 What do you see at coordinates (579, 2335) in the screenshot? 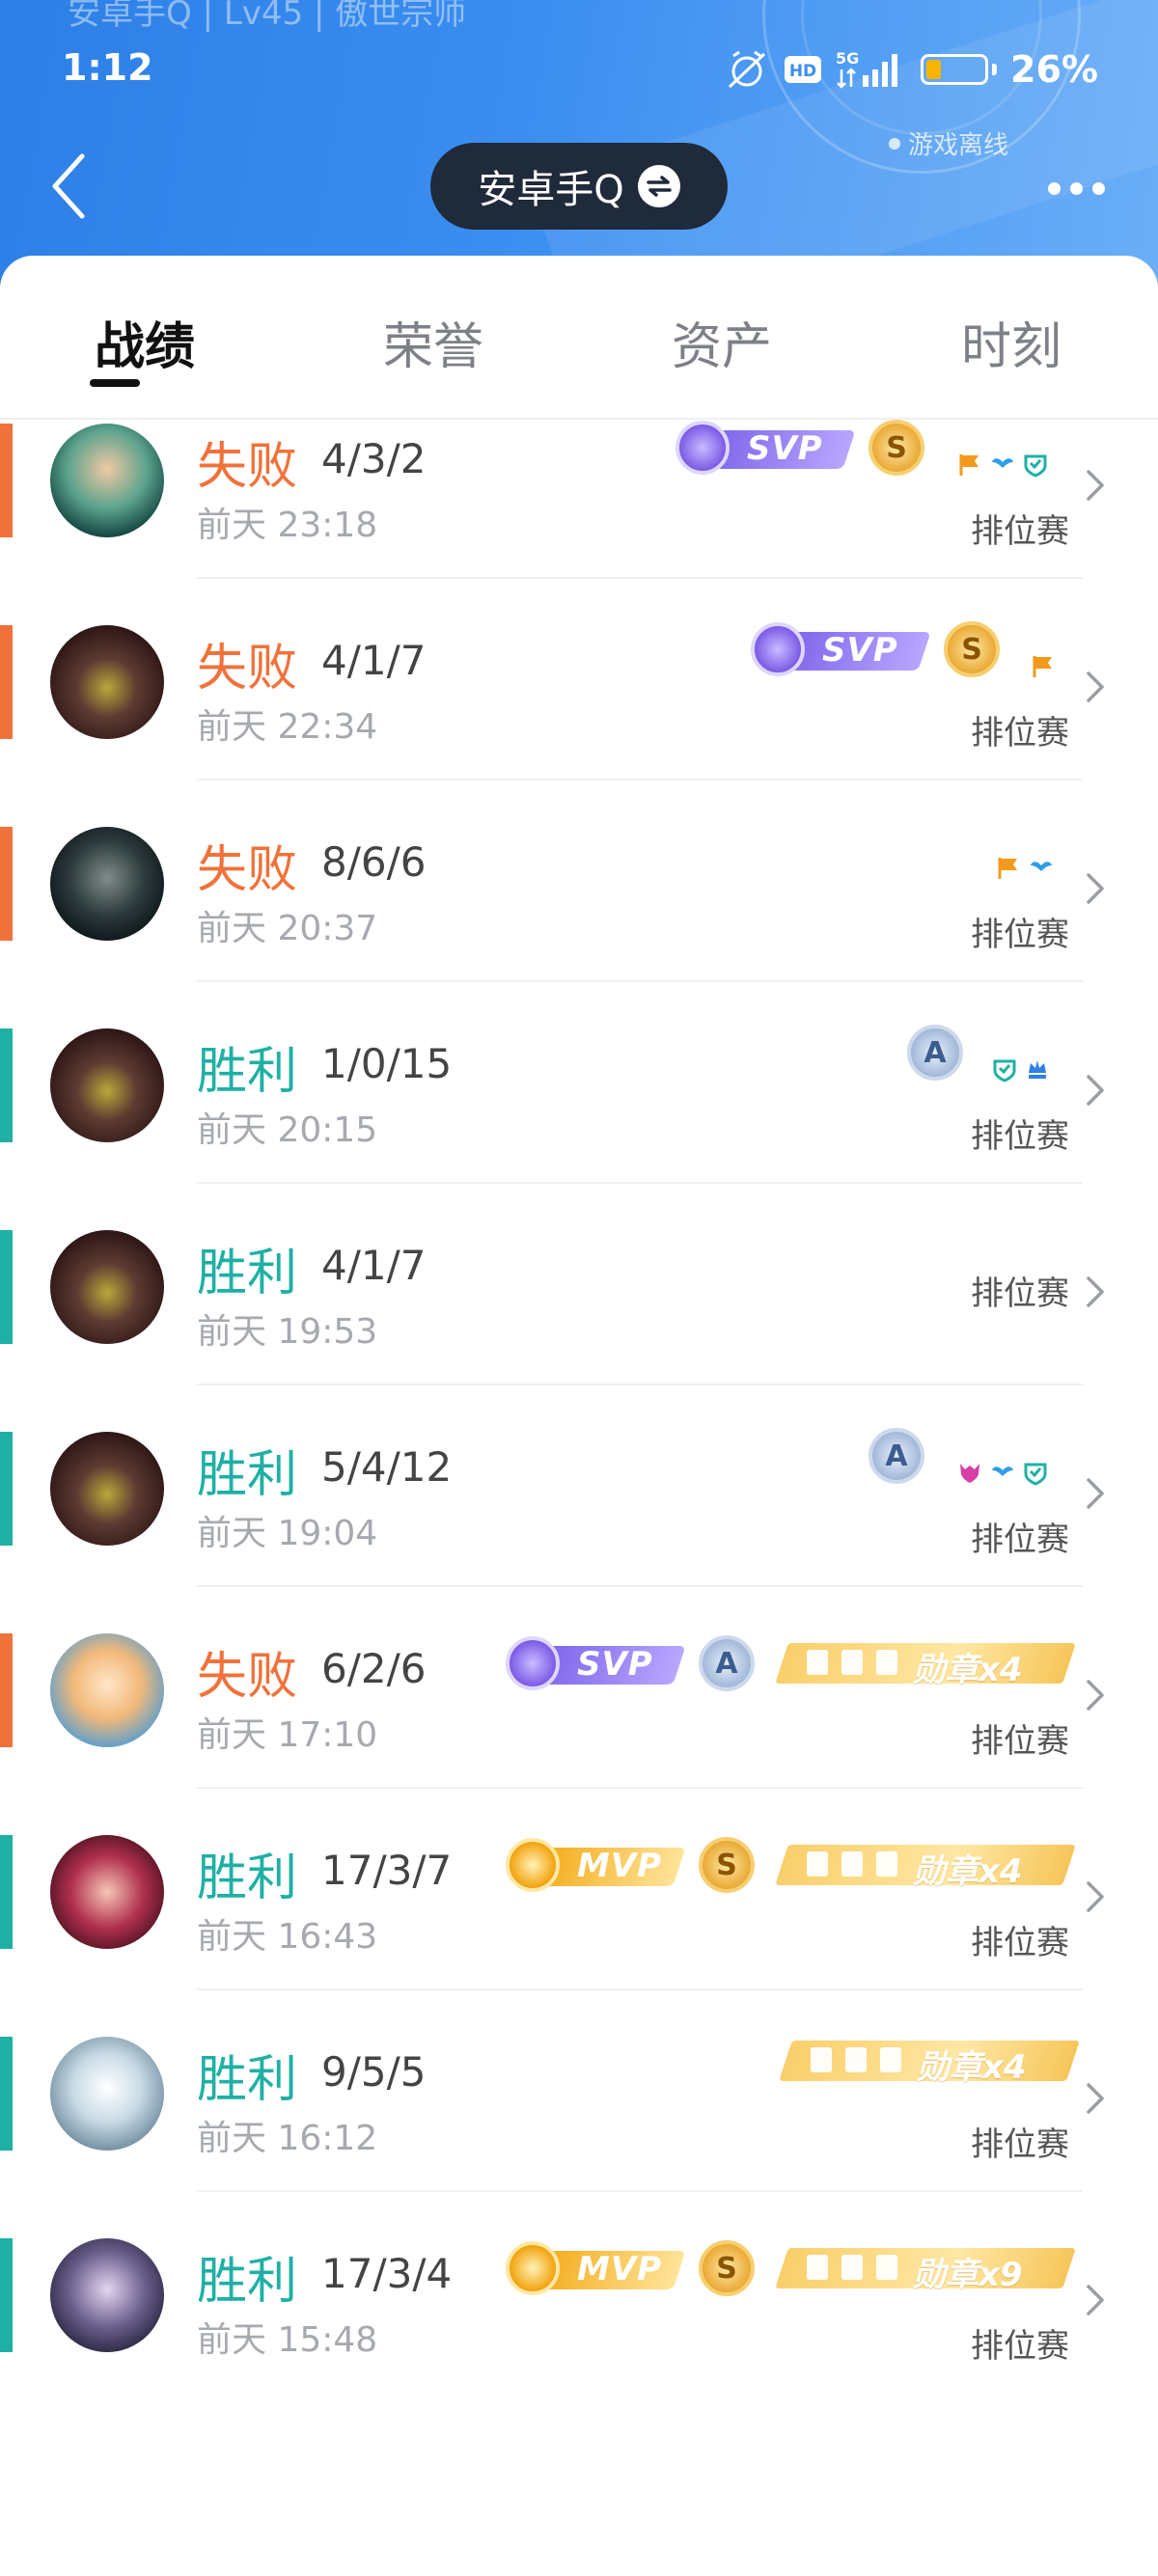
I see `match-row: 胜利 17/3/4 前天 15:48 MVP S 勋章x9 排位赛` at bounding box center [579, 2335].